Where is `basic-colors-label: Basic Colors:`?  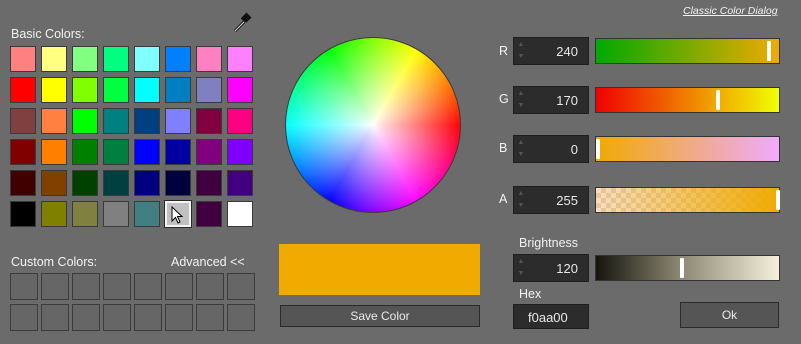 basic-colors-label: Basic Colors: is located at coordinates (48, 34).